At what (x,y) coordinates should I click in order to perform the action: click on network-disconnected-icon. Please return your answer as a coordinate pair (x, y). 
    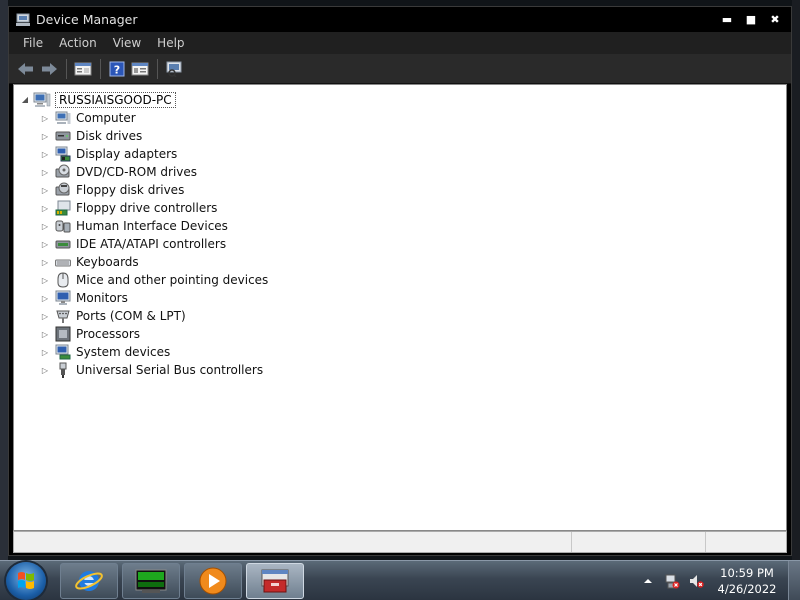
    Looking at the image, I should click on (672, 581).